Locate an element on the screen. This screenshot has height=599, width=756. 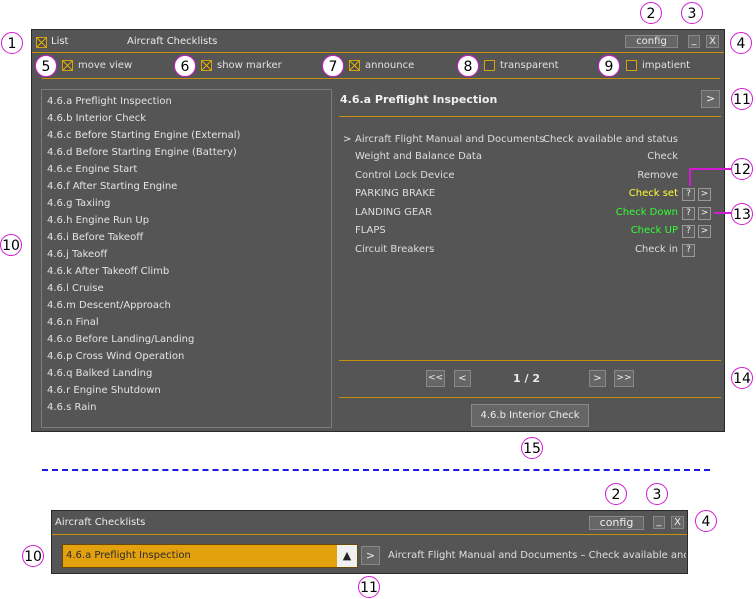
checklist-selector: 4.6.a Preflight Inspection ▲ is located at coordinates (210, 556).